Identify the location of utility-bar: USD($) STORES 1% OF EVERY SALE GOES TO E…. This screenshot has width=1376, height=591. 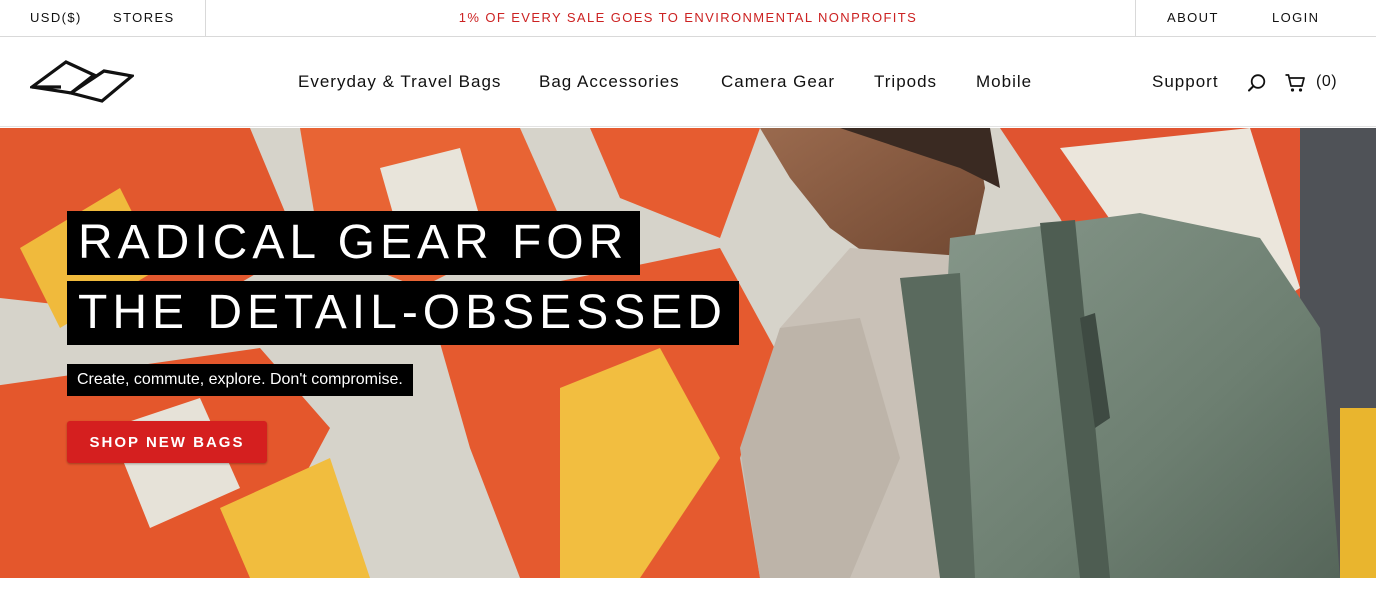
(688, 18).